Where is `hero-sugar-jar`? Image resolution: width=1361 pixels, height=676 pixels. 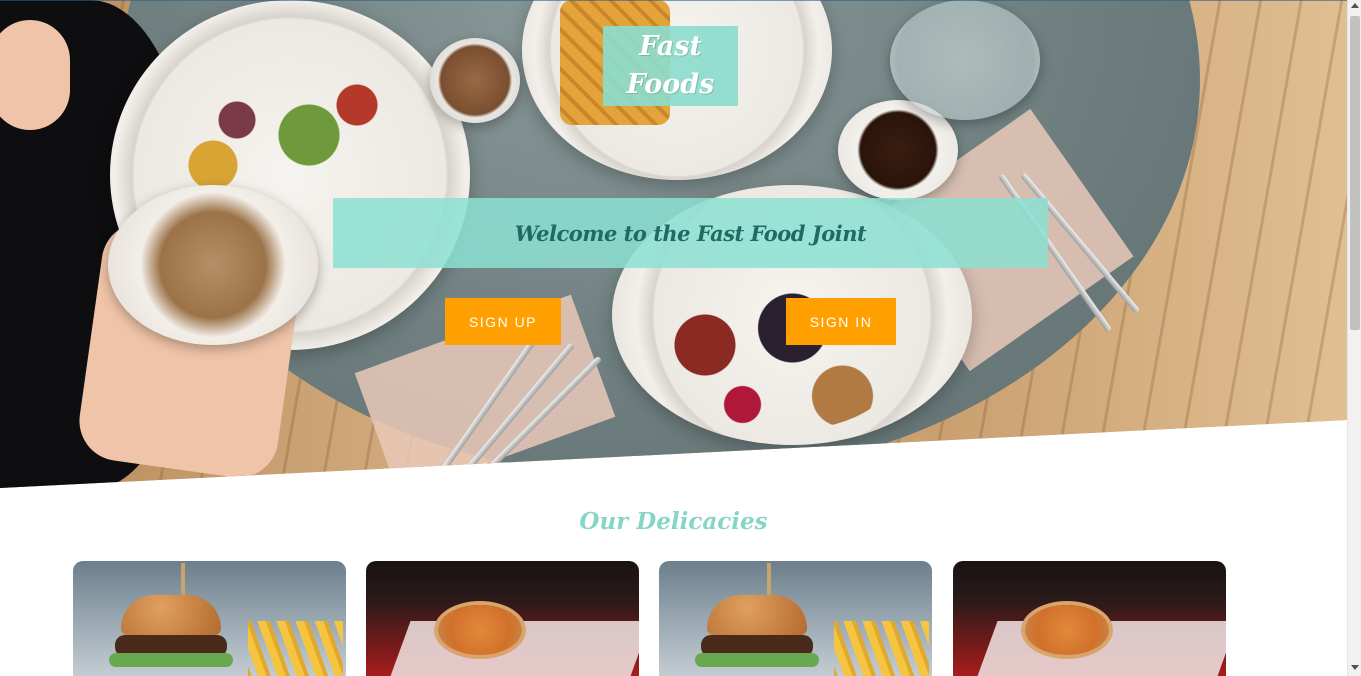 hero-sugar-jar is located at coordinates (475, 80).